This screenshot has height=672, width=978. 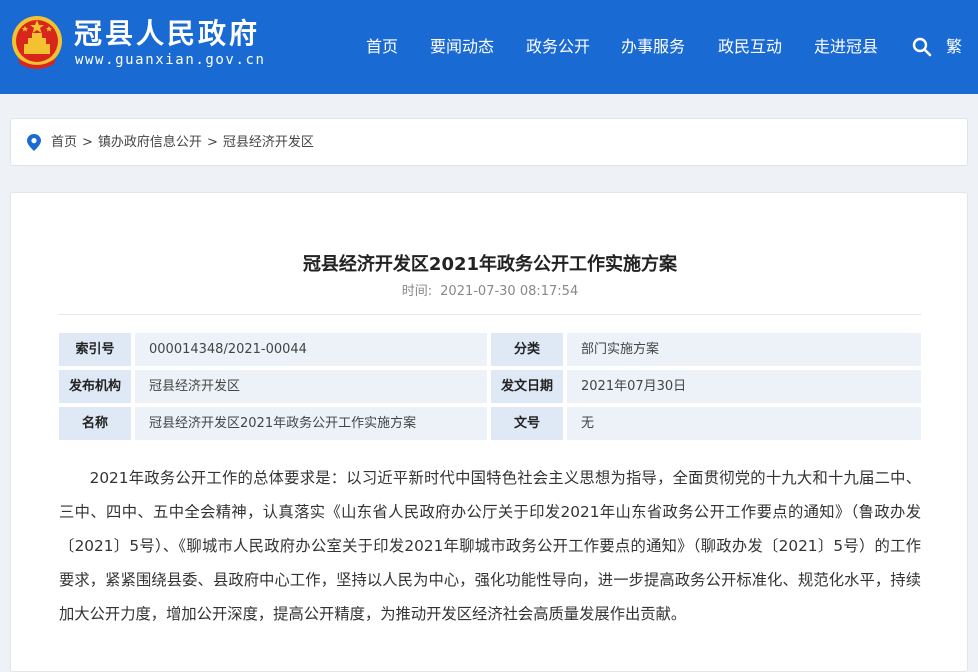 What do you see at coordinates (846, 47) in the screenshot?
I see `nav-item-about: 走进冠县` at bounding box center [846, 47].